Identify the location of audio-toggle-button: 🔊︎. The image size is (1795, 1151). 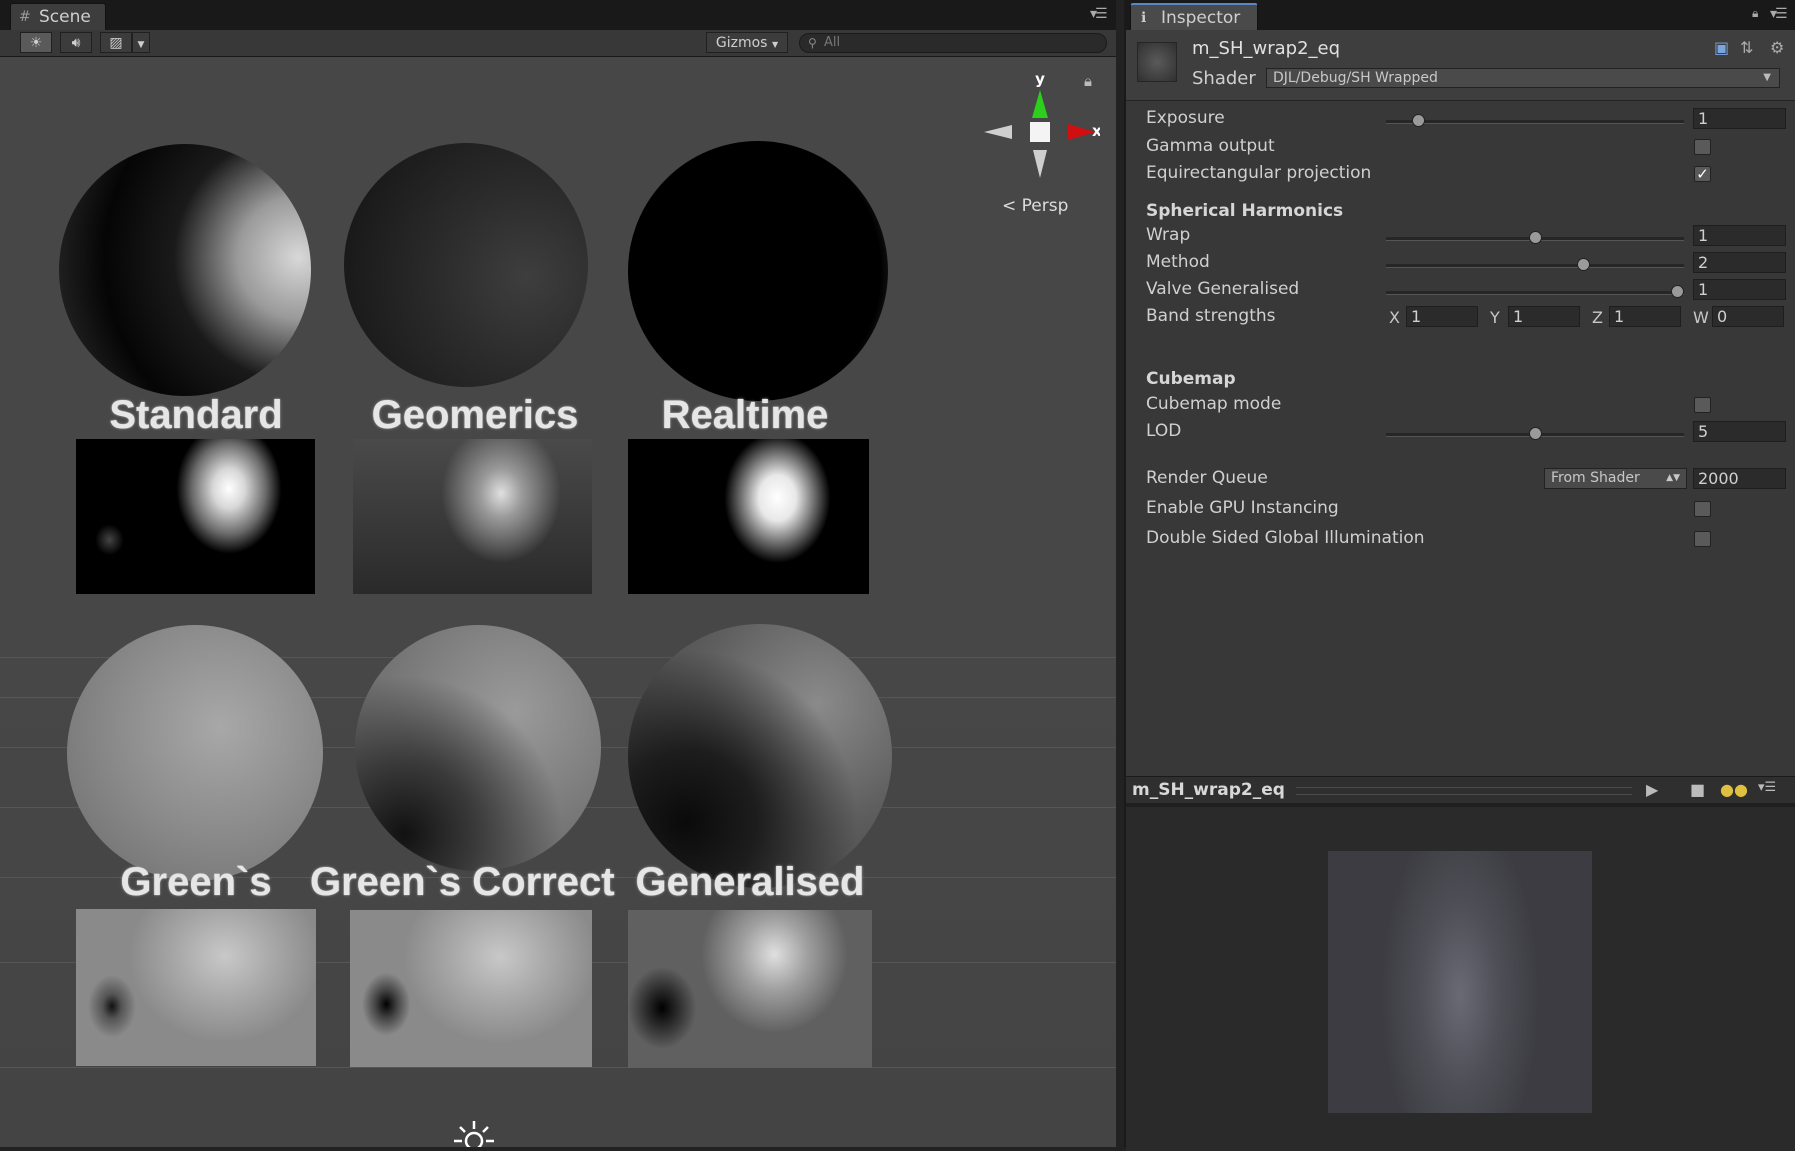
(76, 42).